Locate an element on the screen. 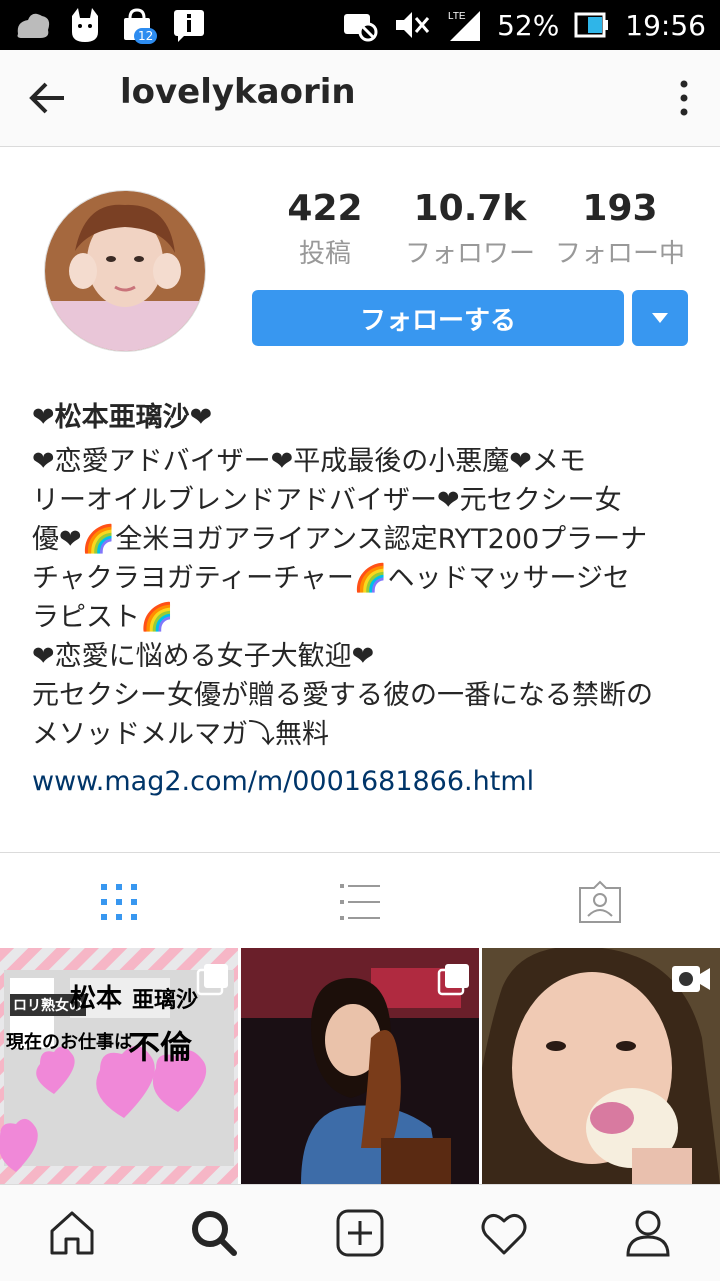 This screenshot has width=720, height=1281. video-icon is located at coordinates (691, 979).